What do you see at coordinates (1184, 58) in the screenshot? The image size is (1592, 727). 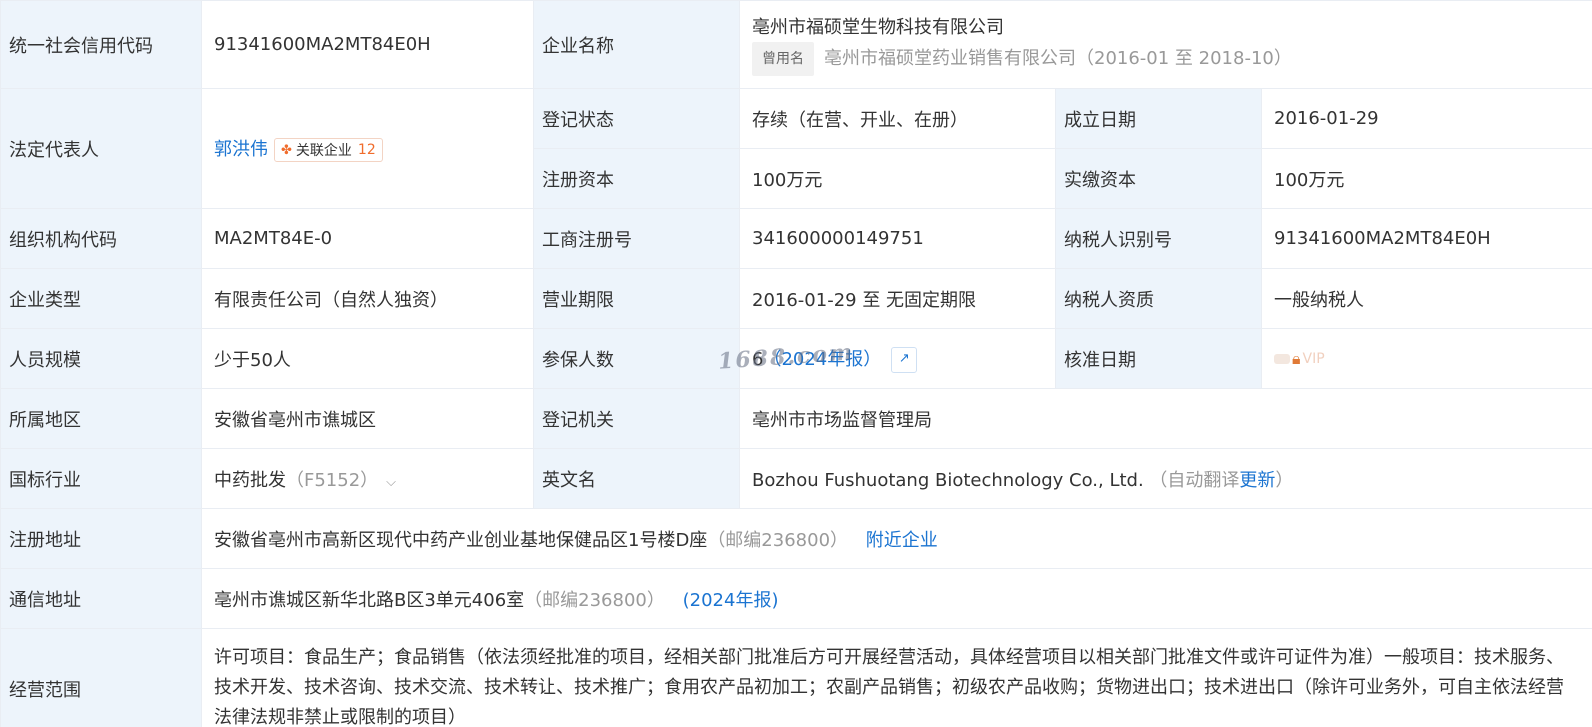 I see `used-name-period: （2016-01 至 2018-10）` at bounding box center [1184, 58].